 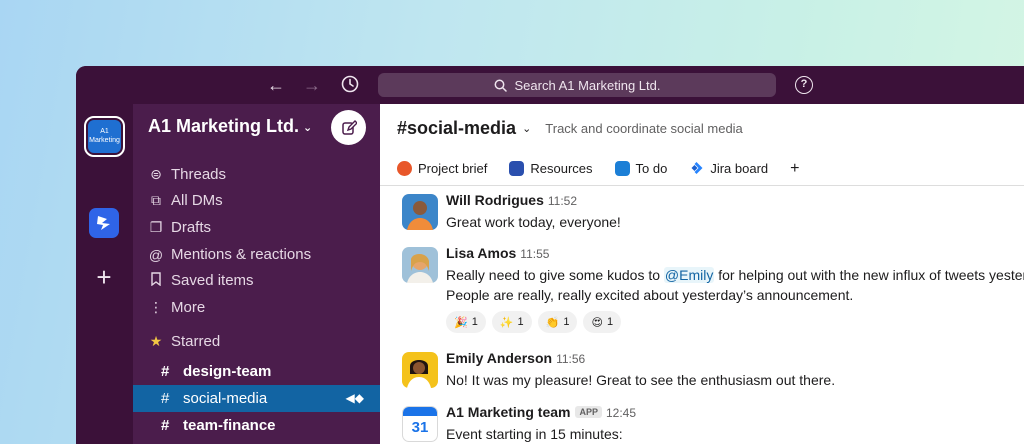 I want to click on top-bar: ← → Search A1 Marketing Ltd. ?, so click(x=550, y=85).